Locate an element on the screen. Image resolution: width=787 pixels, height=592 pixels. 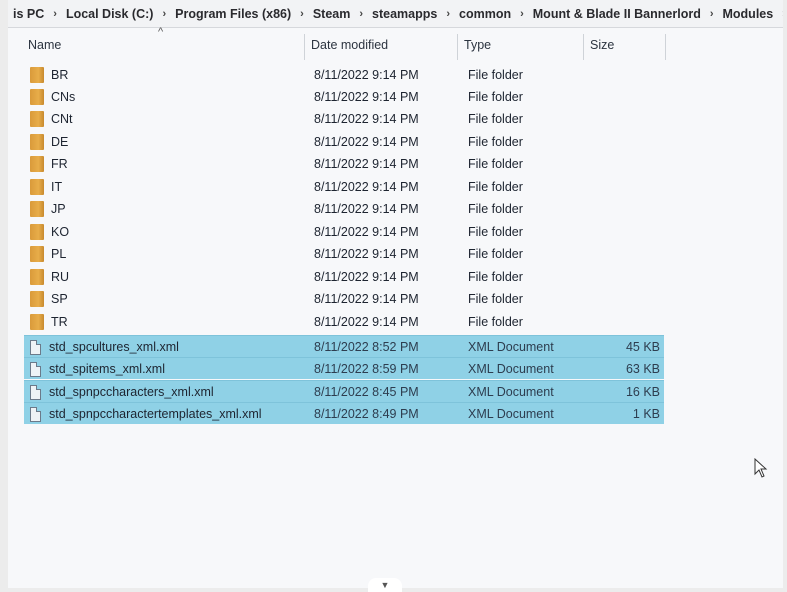
breadcrumb-item: Modules is located at coordinates (748, 14).